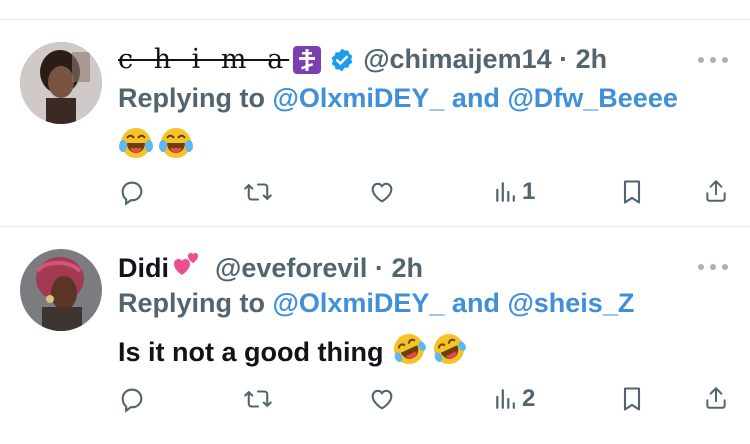  I want to click on tweet-text: Is it not a good thing, so click(292, 352).